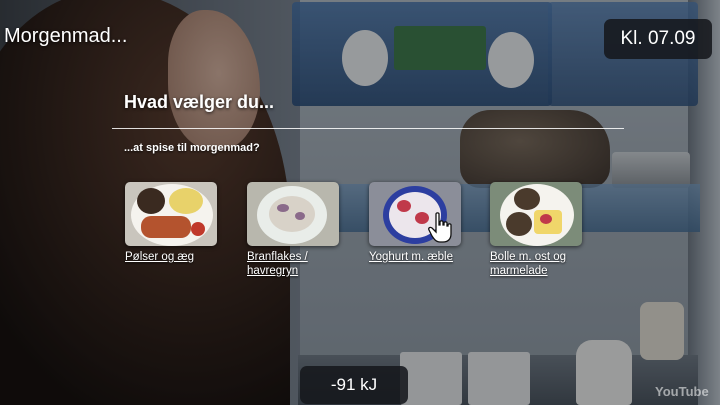  Describe the element at coordinates (422, 257) in the screenshot. I see `option-label: Yoghurt m. æble` at that location.